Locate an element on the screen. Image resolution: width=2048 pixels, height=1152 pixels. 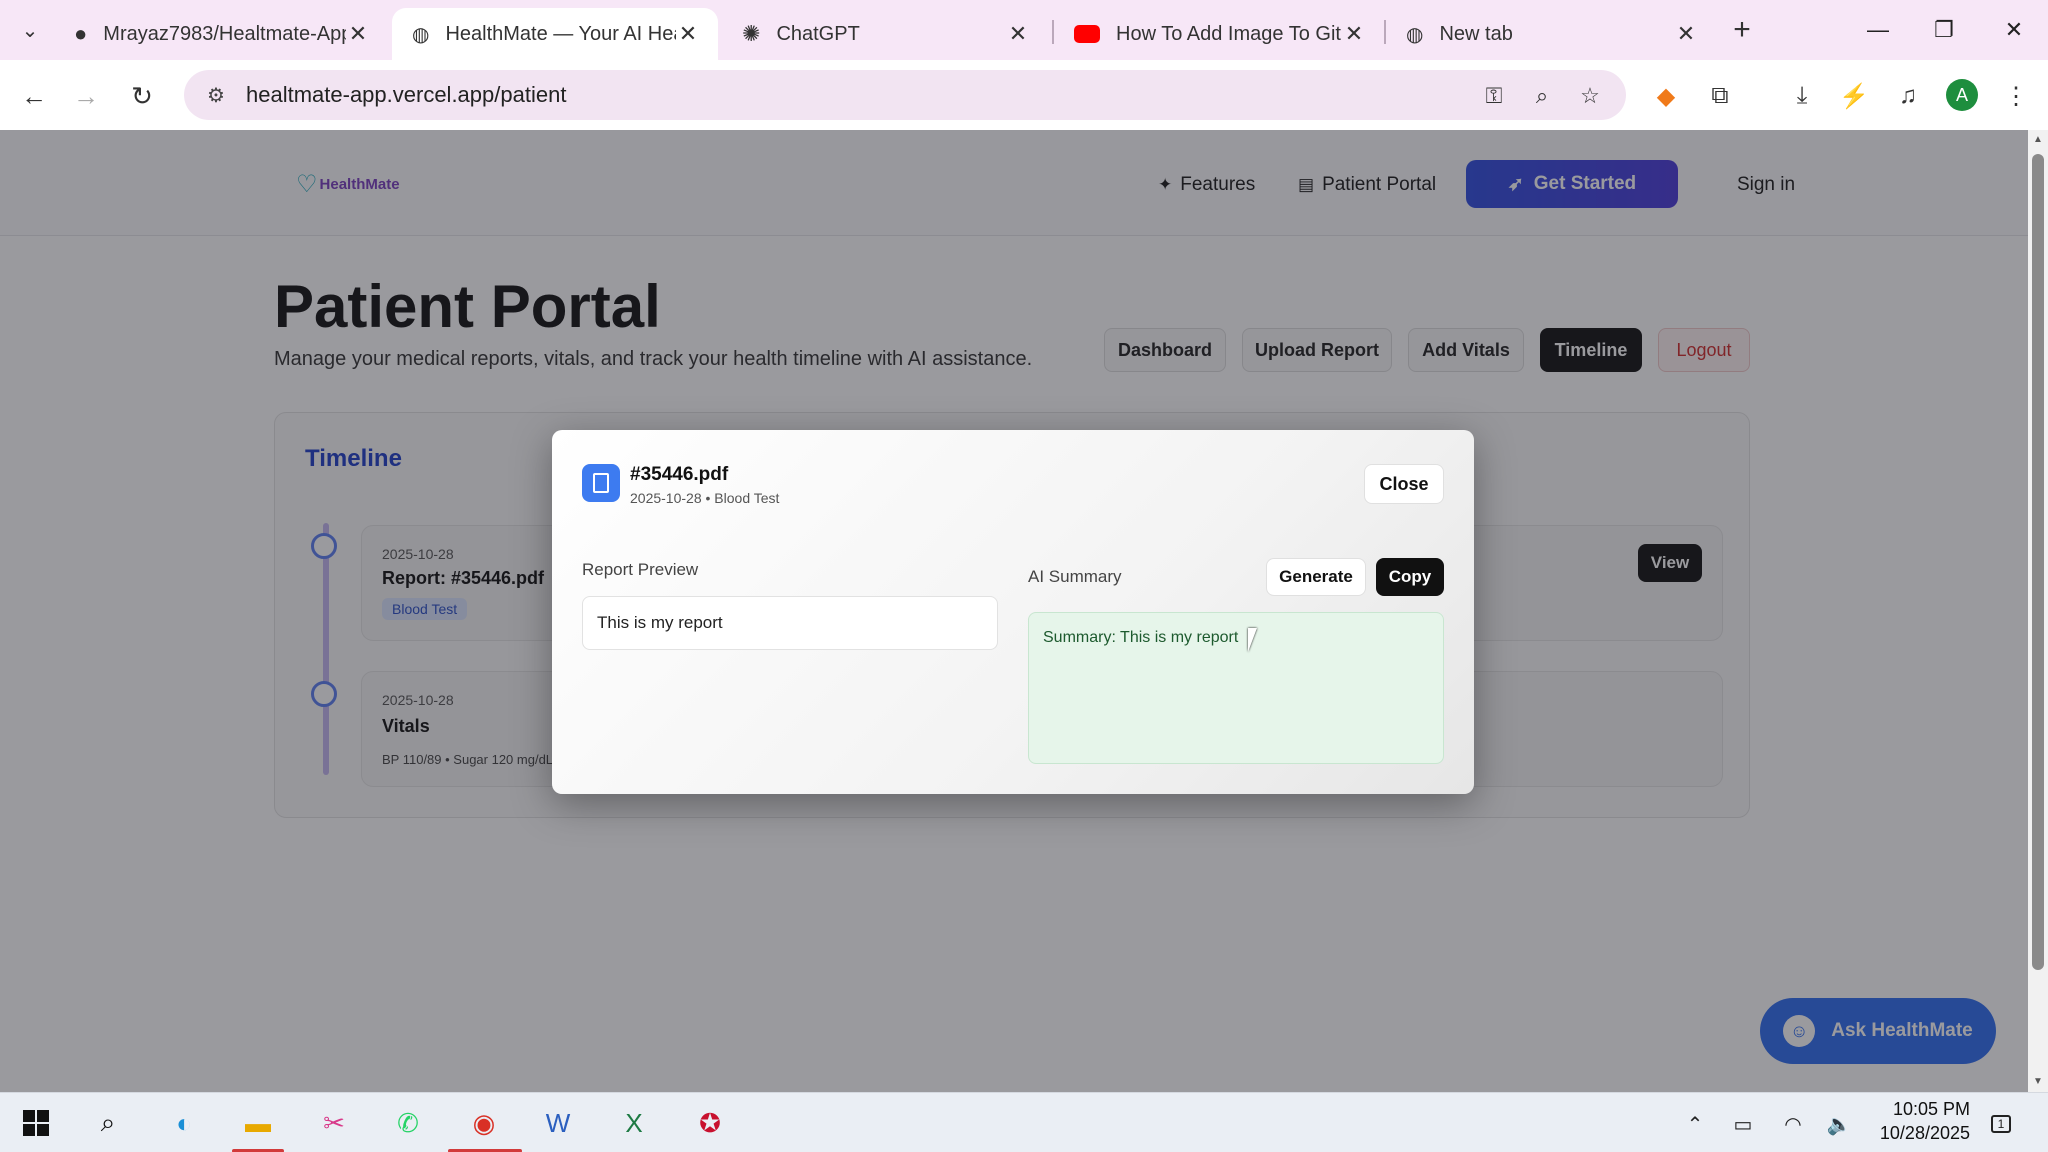
battery-icon: ▭ is located at coordinates (1743, 1124).